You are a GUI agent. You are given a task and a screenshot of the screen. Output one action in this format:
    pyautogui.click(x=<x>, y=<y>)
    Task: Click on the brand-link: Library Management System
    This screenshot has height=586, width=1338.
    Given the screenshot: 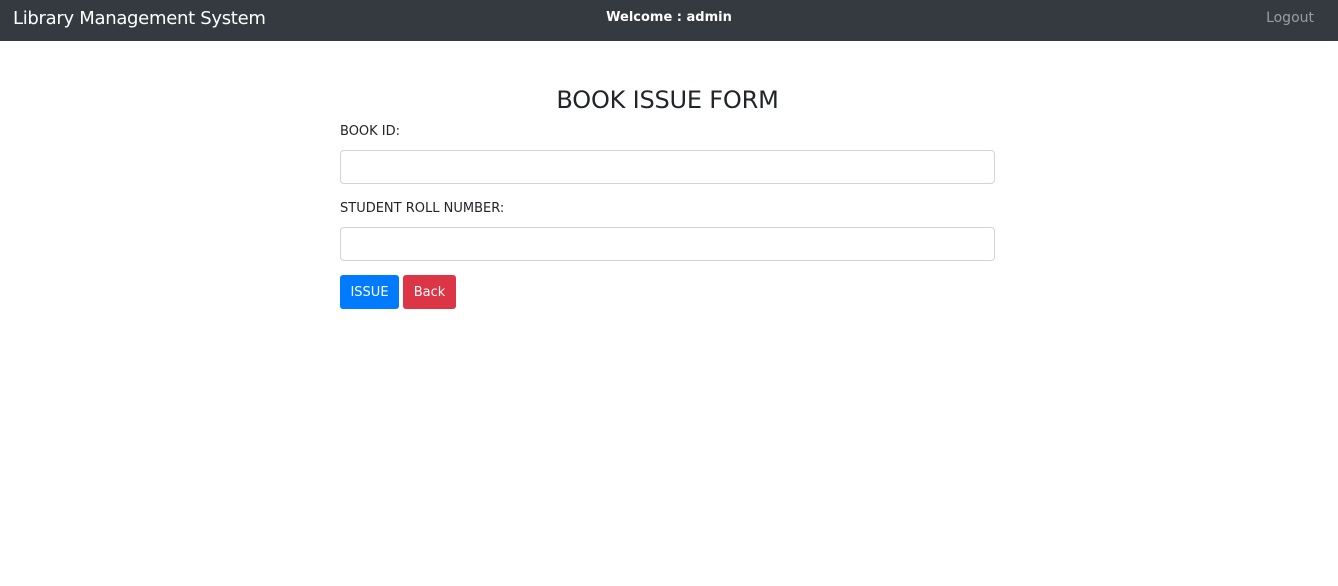 What is the action you would take?
    pyautogui.click(x=139, y=19)
    